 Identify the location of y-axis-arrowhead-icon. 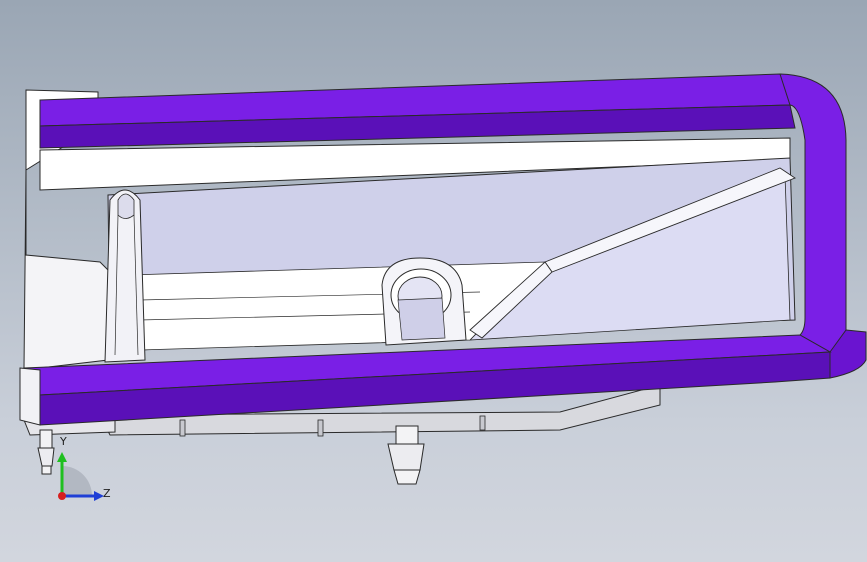
(62, 457).